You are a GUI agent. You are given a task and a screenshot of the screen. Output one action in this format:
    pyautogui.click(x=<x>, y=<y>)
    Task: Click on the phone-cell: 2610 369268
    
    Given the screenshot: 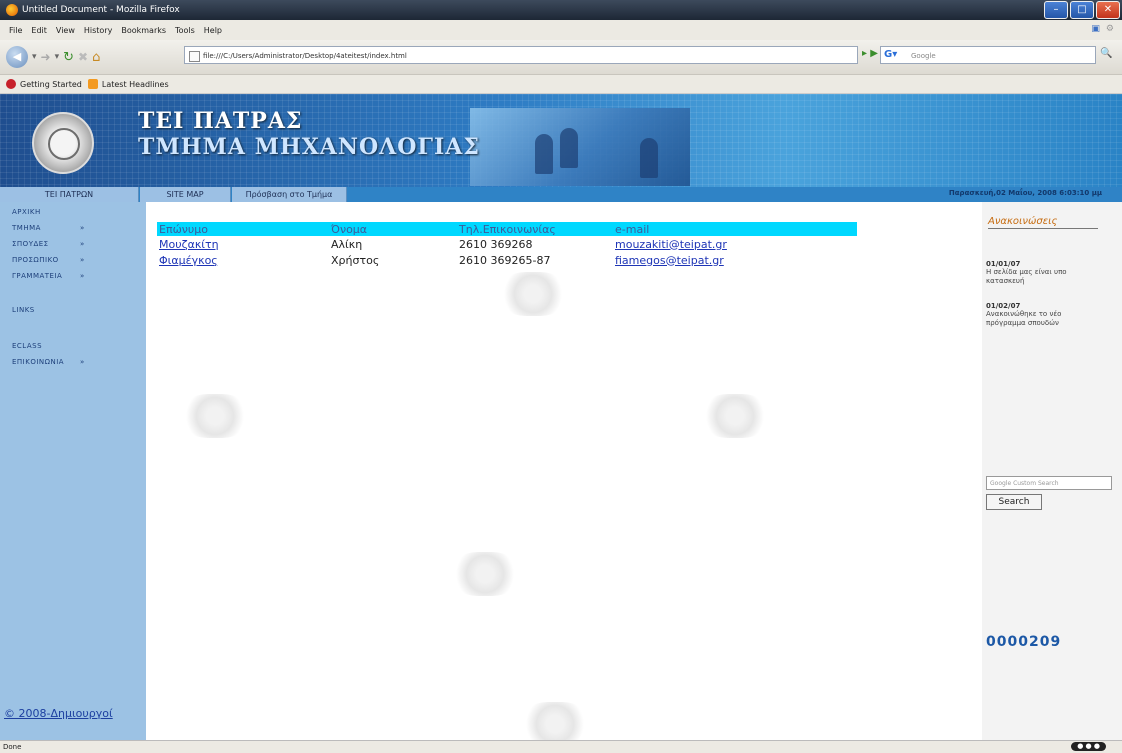 What is the action you would take?
    pyautogui.click(x=496, y=244)
    